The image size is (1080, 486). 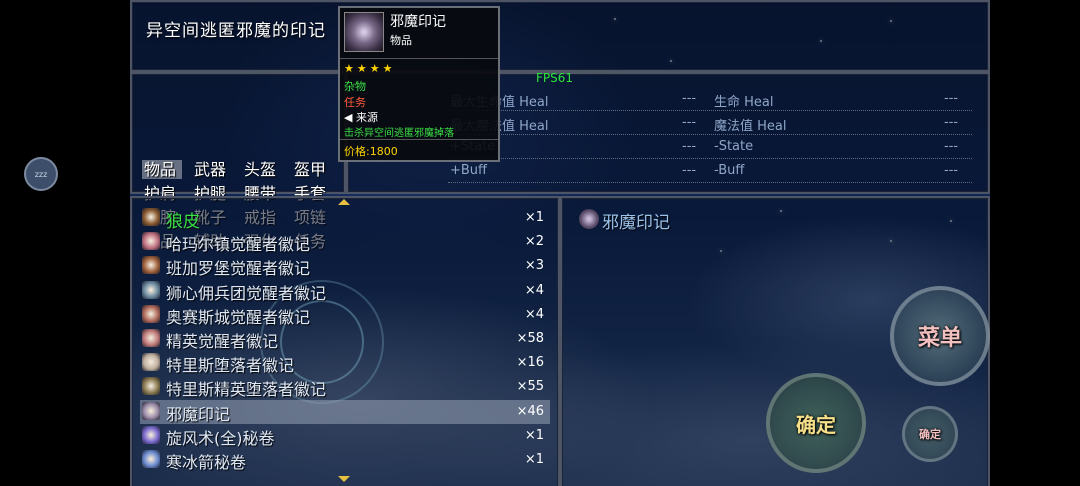 What do you see at coordinates (345, 291) in the screenshot?
I see `item-row: 狮心佣兵团觉醒者徽记 ×4` at bounding box center [345, 291].